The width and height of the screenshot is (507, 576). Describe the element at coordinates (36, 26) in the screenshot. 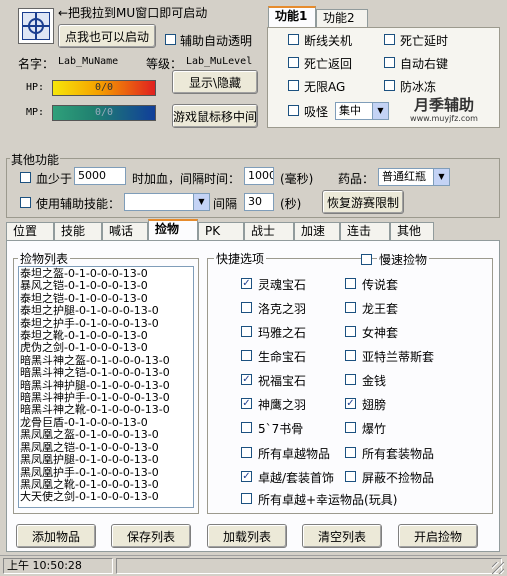

I see `target-icon` at that location.